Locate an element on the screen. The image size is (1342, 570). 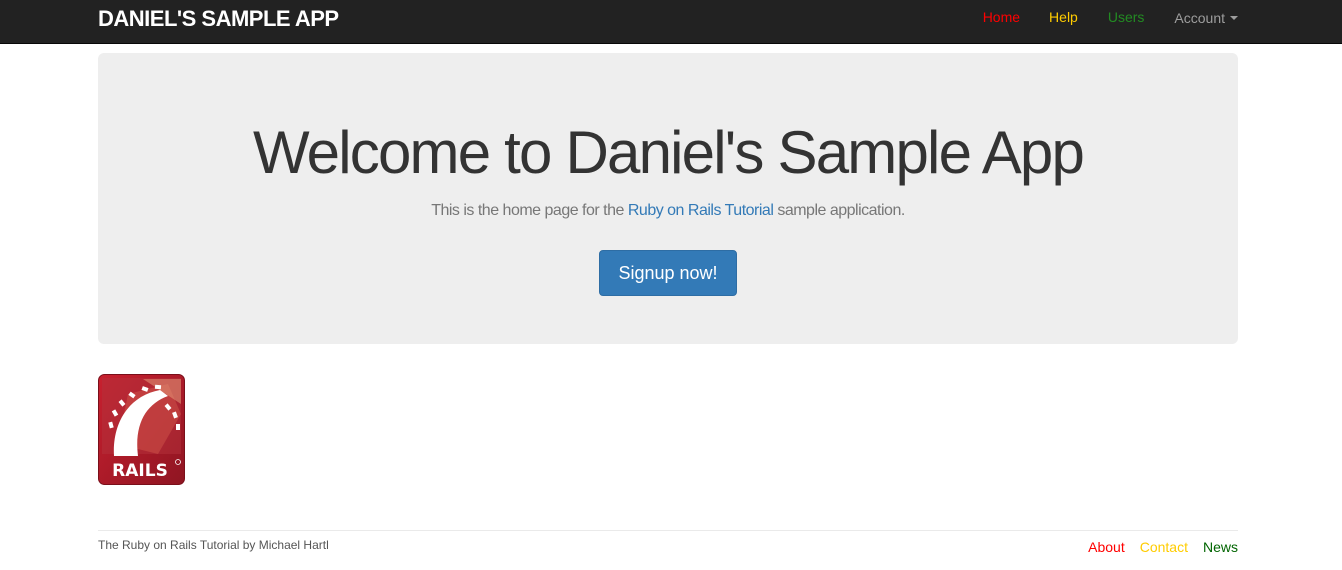
footer-author-link: Michael Hartl is located at coordinates (294, 545).